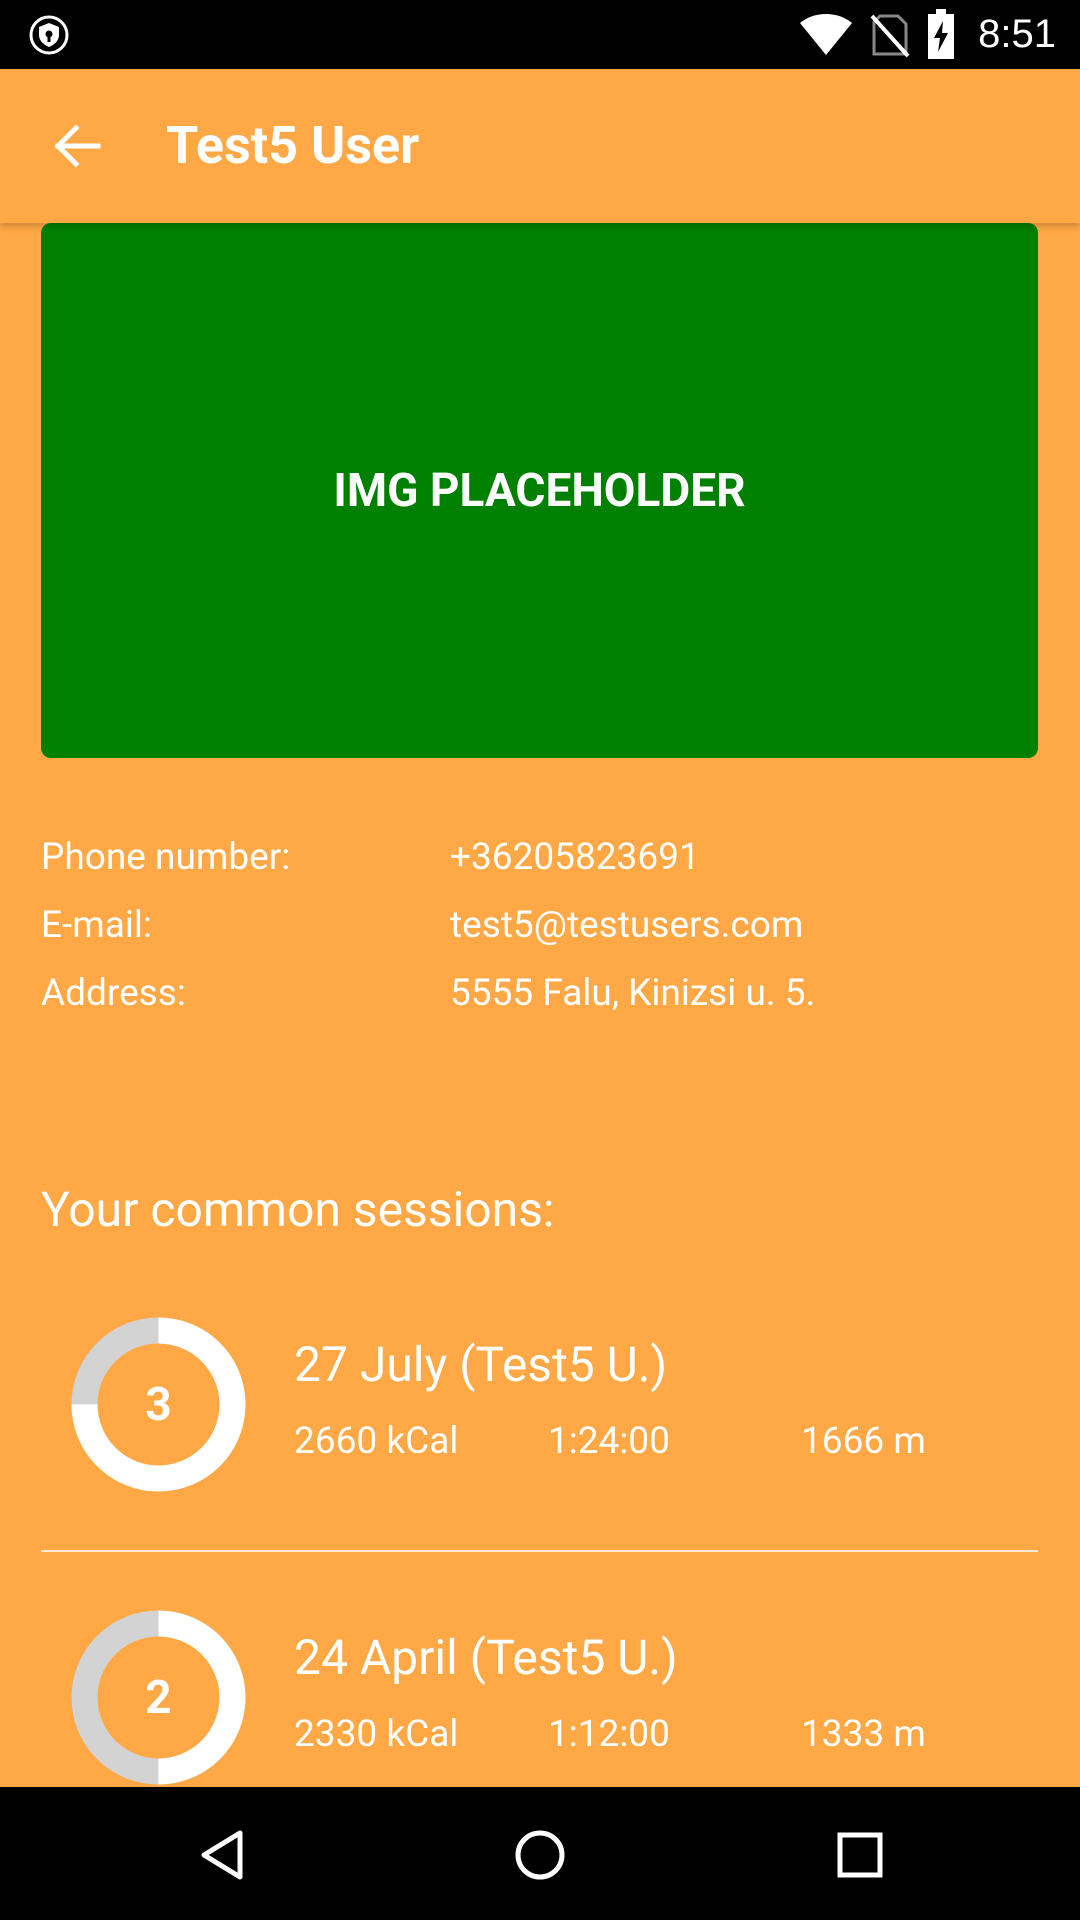  I want to click on session-count: 2, so click(158, 1697).